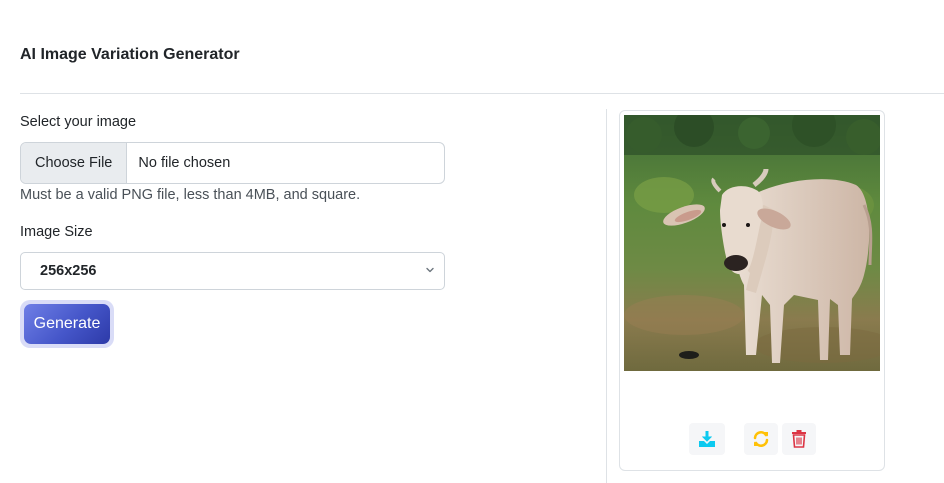 The image size is (944, 483). Describe the element at coordinates (752, 243) in the screenshot. I see `generated-image` at that location.